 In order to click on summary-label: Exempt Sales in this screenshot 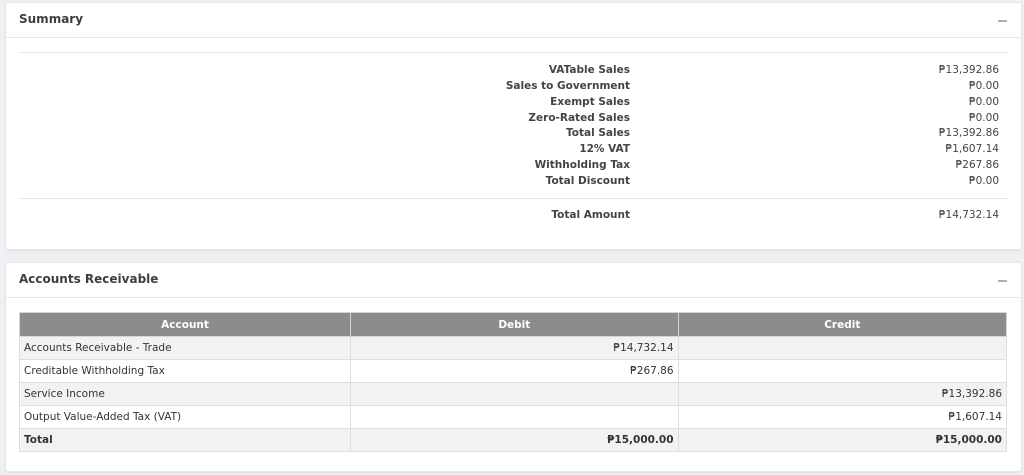, I will do `click(590, 102)`.